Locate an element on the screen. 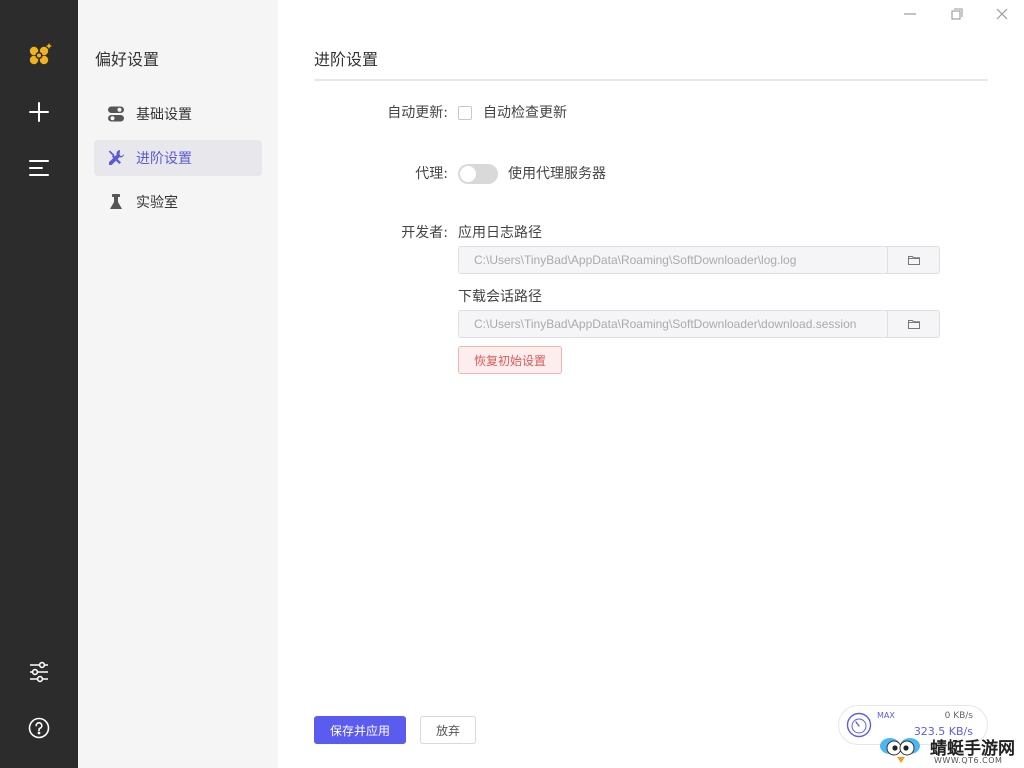 Image resolution: width=1024 pixels, height=768 pixels. title-divider is located at coordinates (651, 80).